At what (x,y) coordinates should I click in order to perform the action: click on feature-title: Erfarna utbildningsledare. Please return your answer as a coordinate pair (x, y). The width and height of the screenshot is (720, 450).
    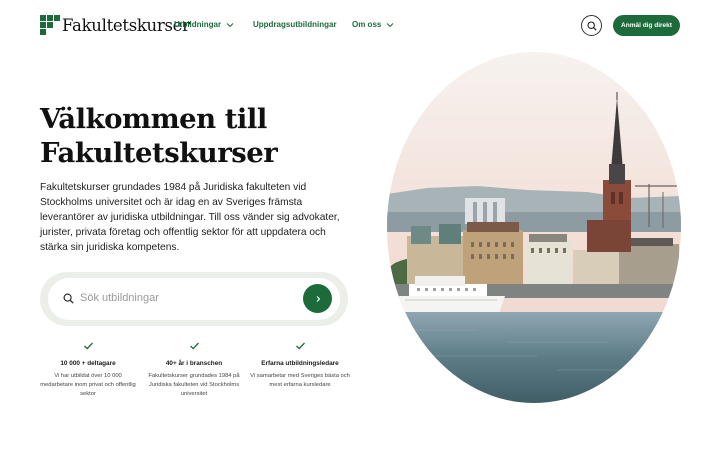
    Looking at the image, I should click on (300, 363).